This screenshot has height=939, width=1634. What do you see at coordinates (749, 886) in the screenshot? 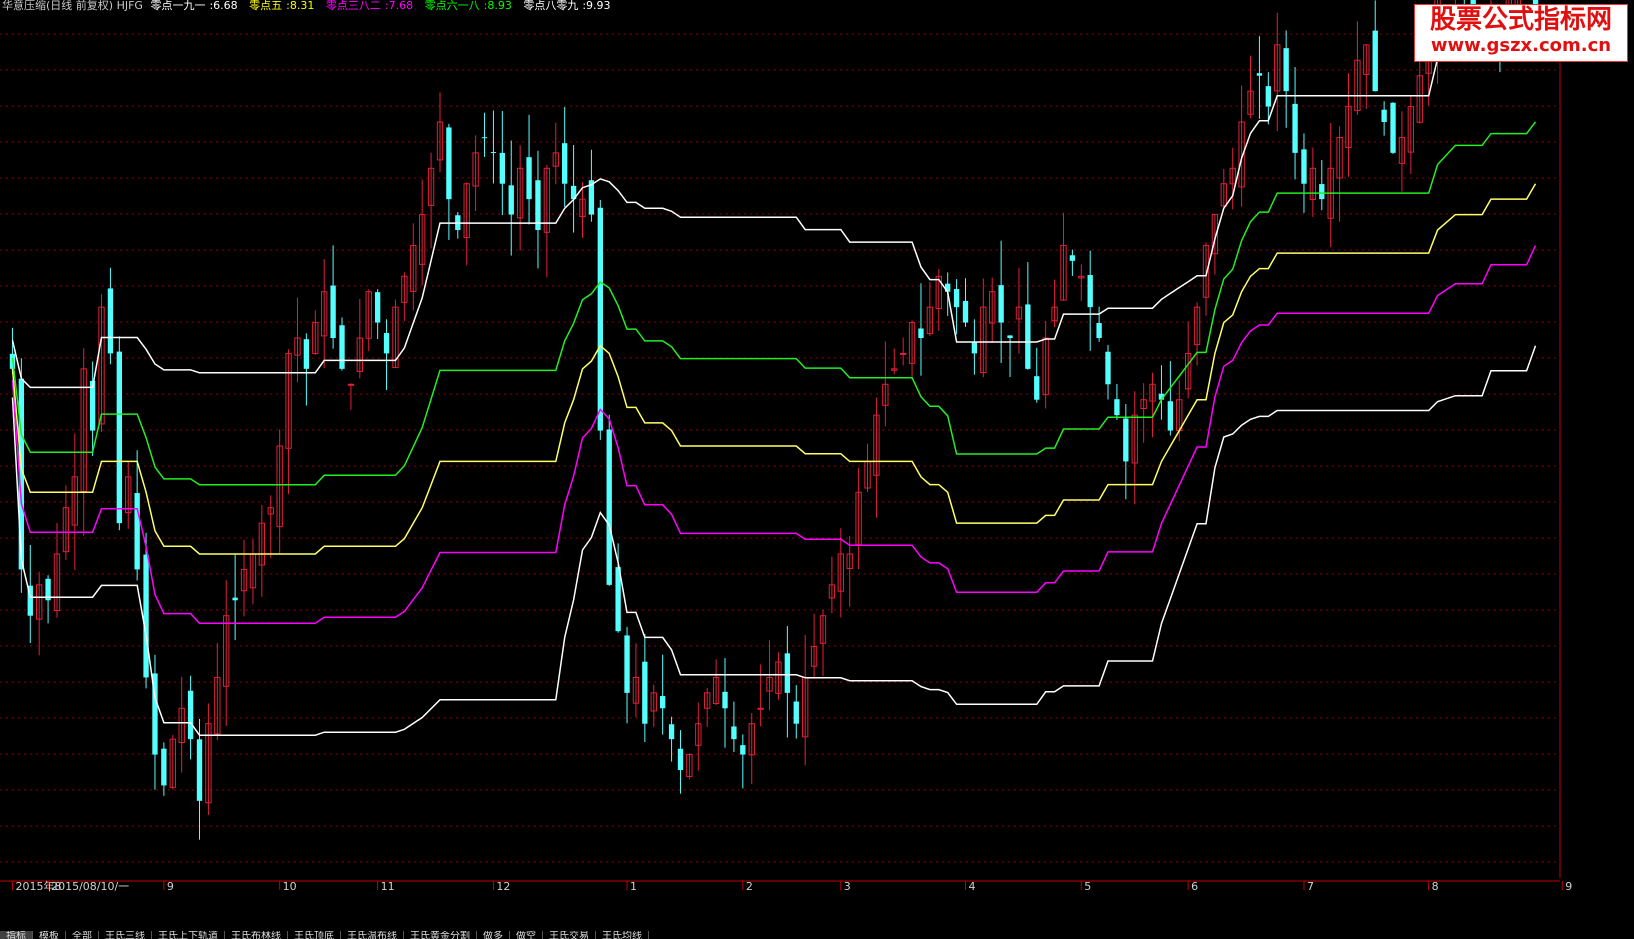
I see `x-tick-label: 2` at bounding box center [749, 886].